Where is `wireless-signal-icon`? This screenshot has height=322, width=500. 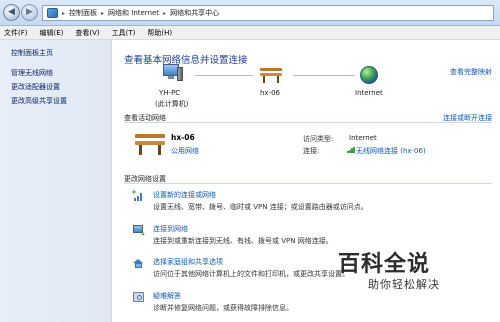
wireless-signal-icon is located at coordinates (351, 150).